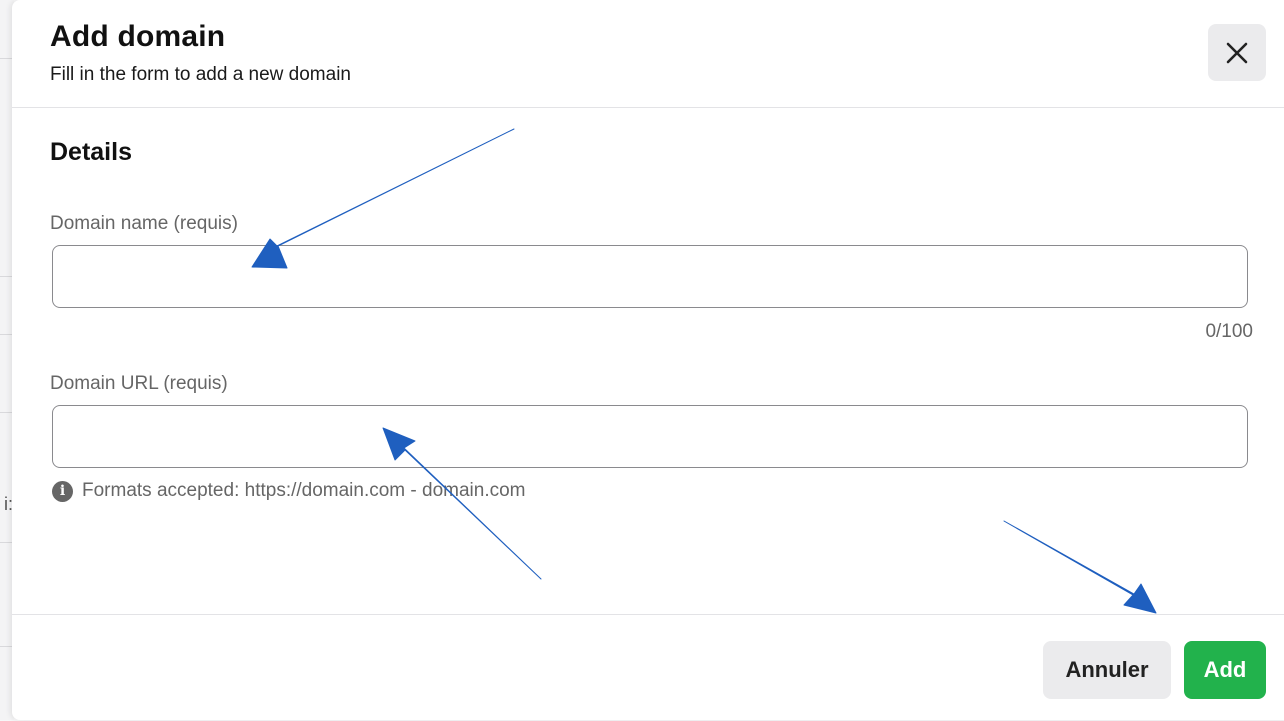 Image resolution: width=1284 pixels, height=721 pixels. What do you see at coordinates (62, 491) in the screenshot?
I see `info-icon: i` at bounding box center [62, 491].